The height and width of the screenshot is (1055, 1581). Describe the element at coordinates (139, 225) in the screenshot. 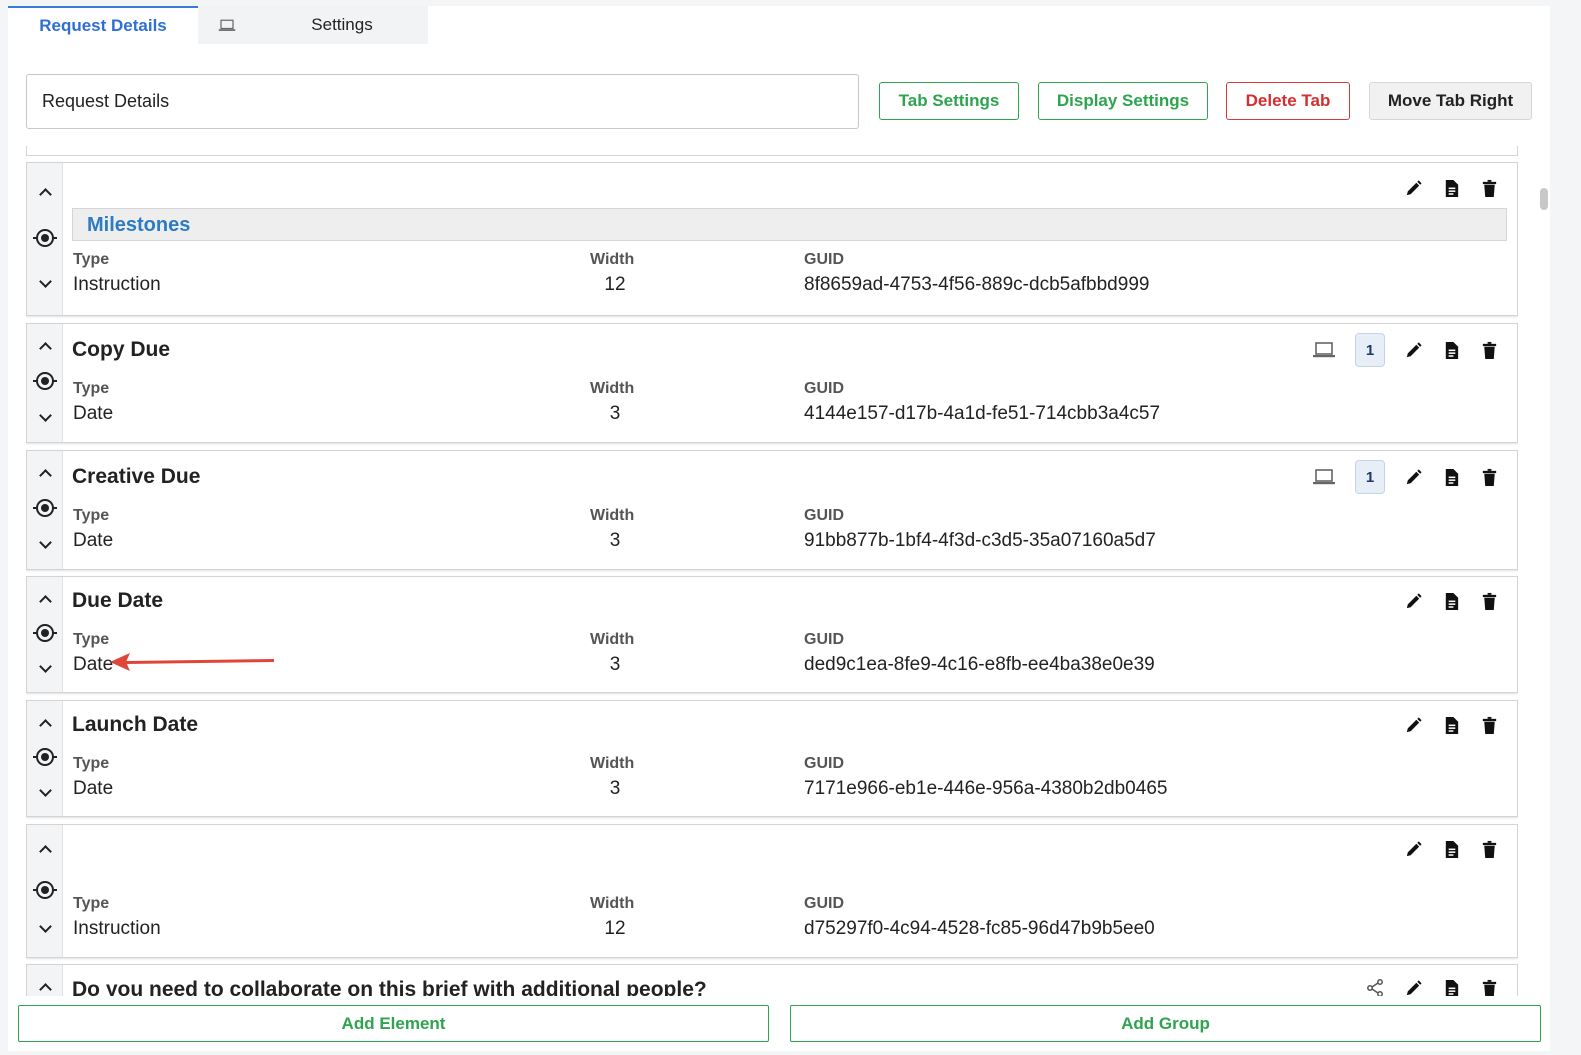

I see `group-title: Milestones` at that location.